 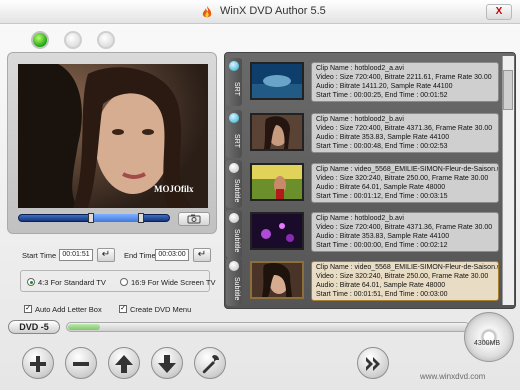 What do you see at coordinates (76, 255) in the screenshot?
I see `start-time-field: 00:01:51` at bounding box center [76, 255].